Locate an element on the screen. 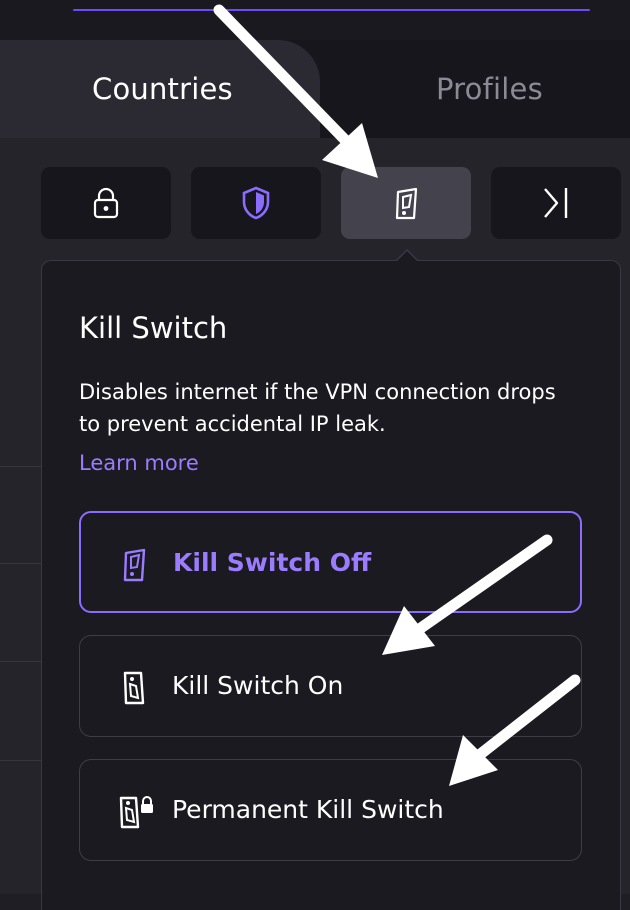  kill-switch-button is located at coordinates (406, 203).